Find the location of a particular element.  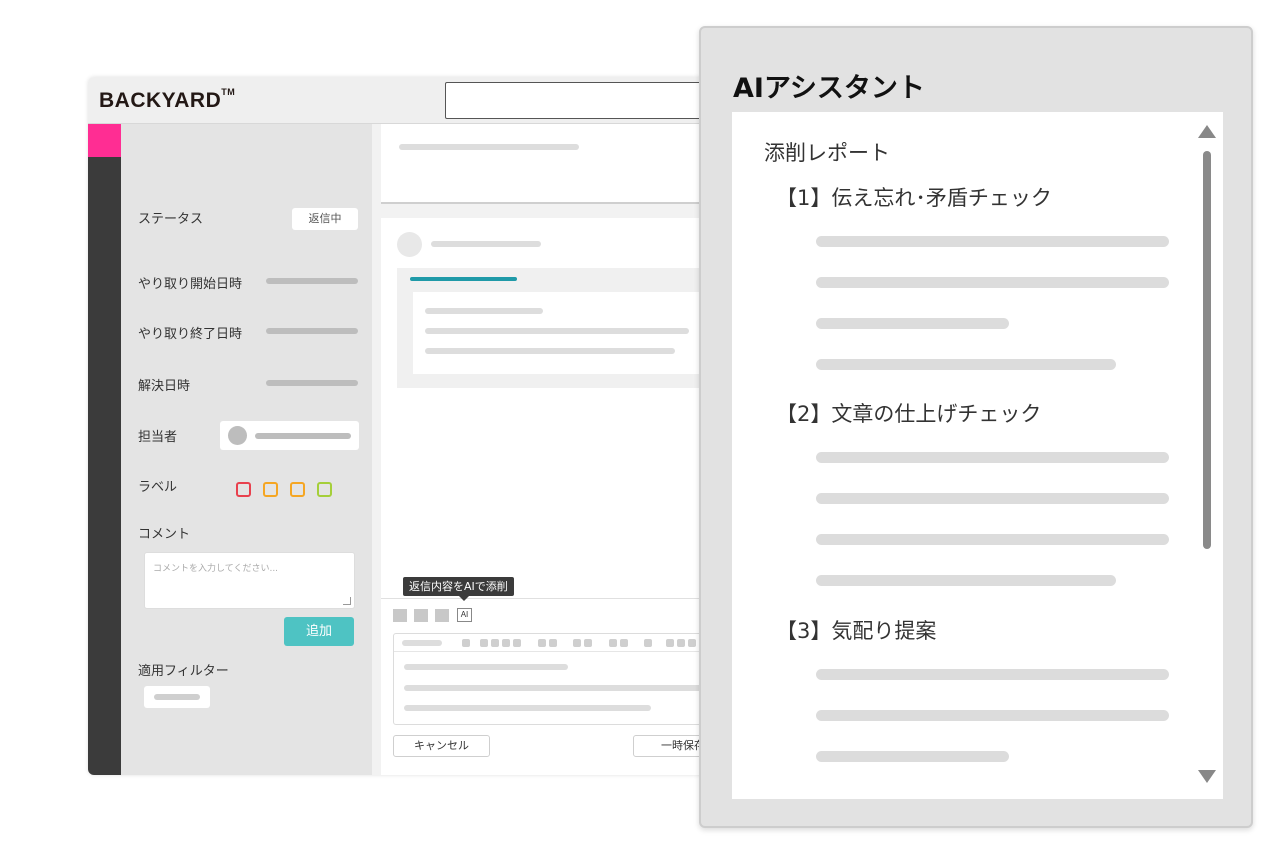

end-datetime-value is located at coordinates (312, 331).